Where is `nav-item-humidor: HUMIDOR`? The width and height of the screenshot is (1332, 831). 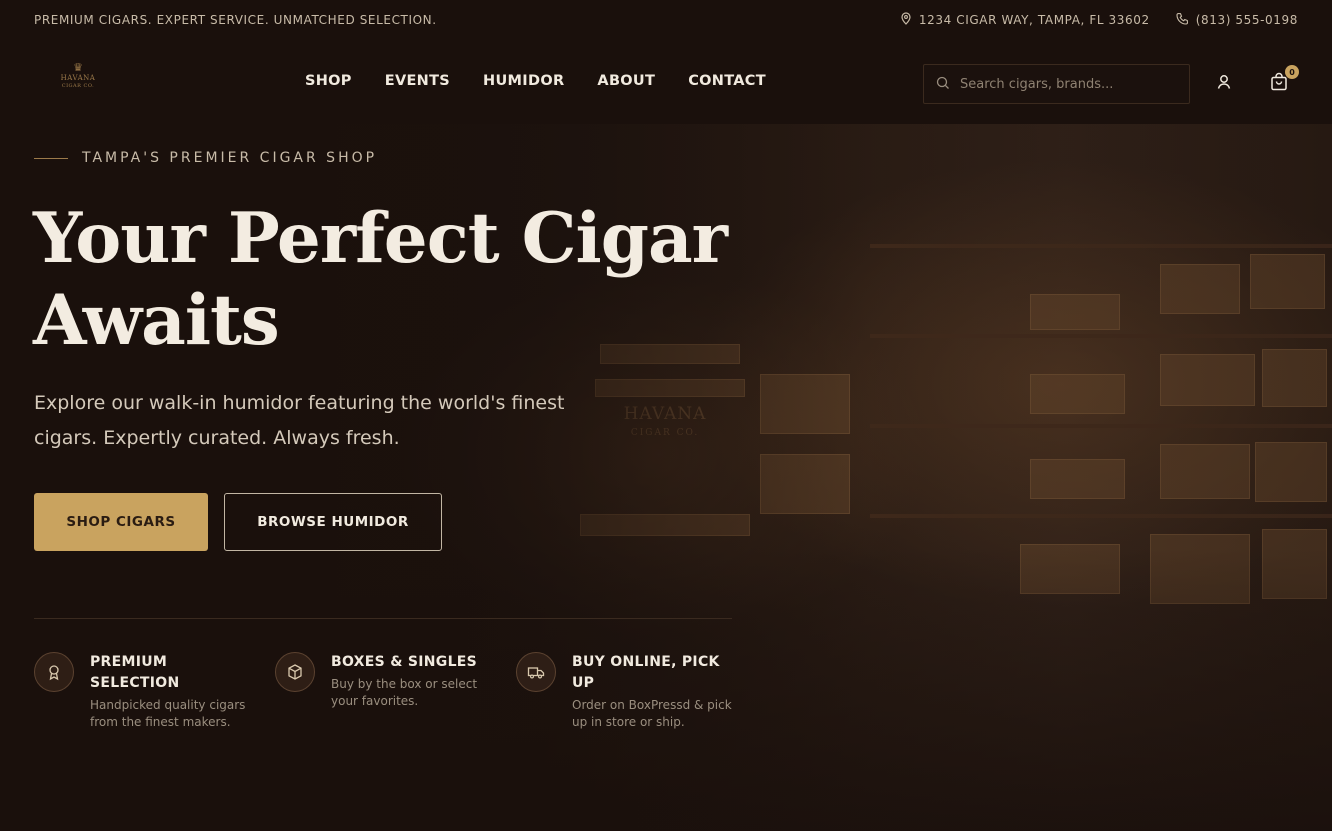 nav-item-humidor: HUMIDOR is located at coordinates (523, 81).